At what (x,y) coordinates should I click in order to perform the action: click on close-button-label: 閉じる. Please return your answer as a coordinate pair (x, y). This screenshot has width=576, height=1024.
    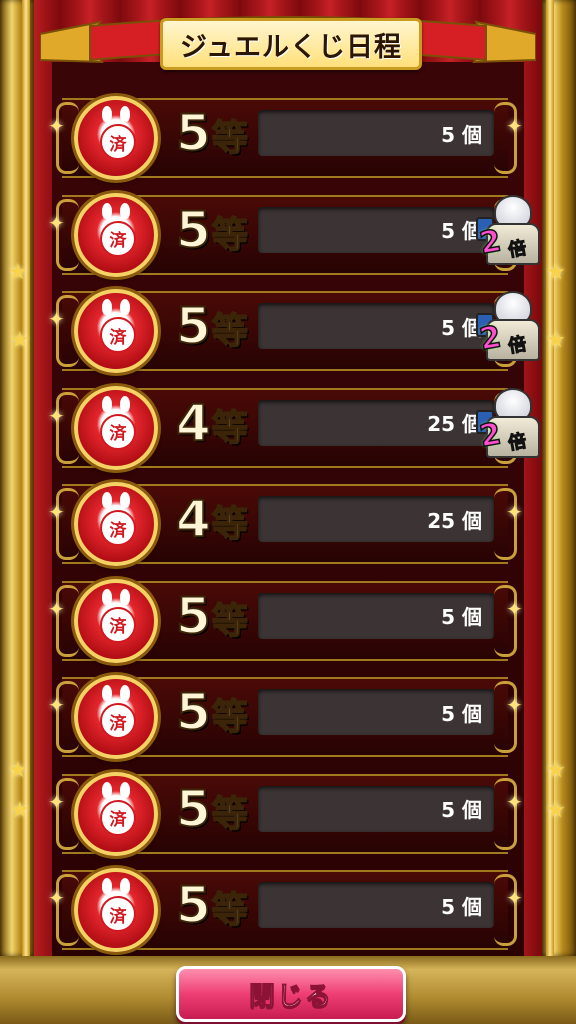
    Looking at the image, I should click on (290, 996).